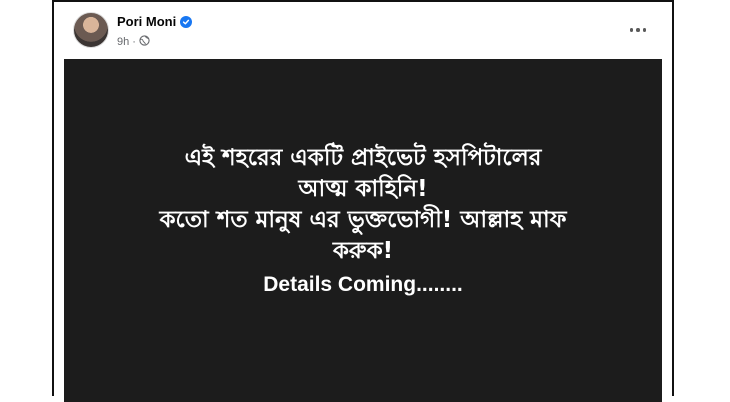 The height and width of the screenshot is (402, 730). Describe the element at coordinates (363, 189) in the screenshot. I see `image-text-line: আত্ম কাহিনি!` at that location.